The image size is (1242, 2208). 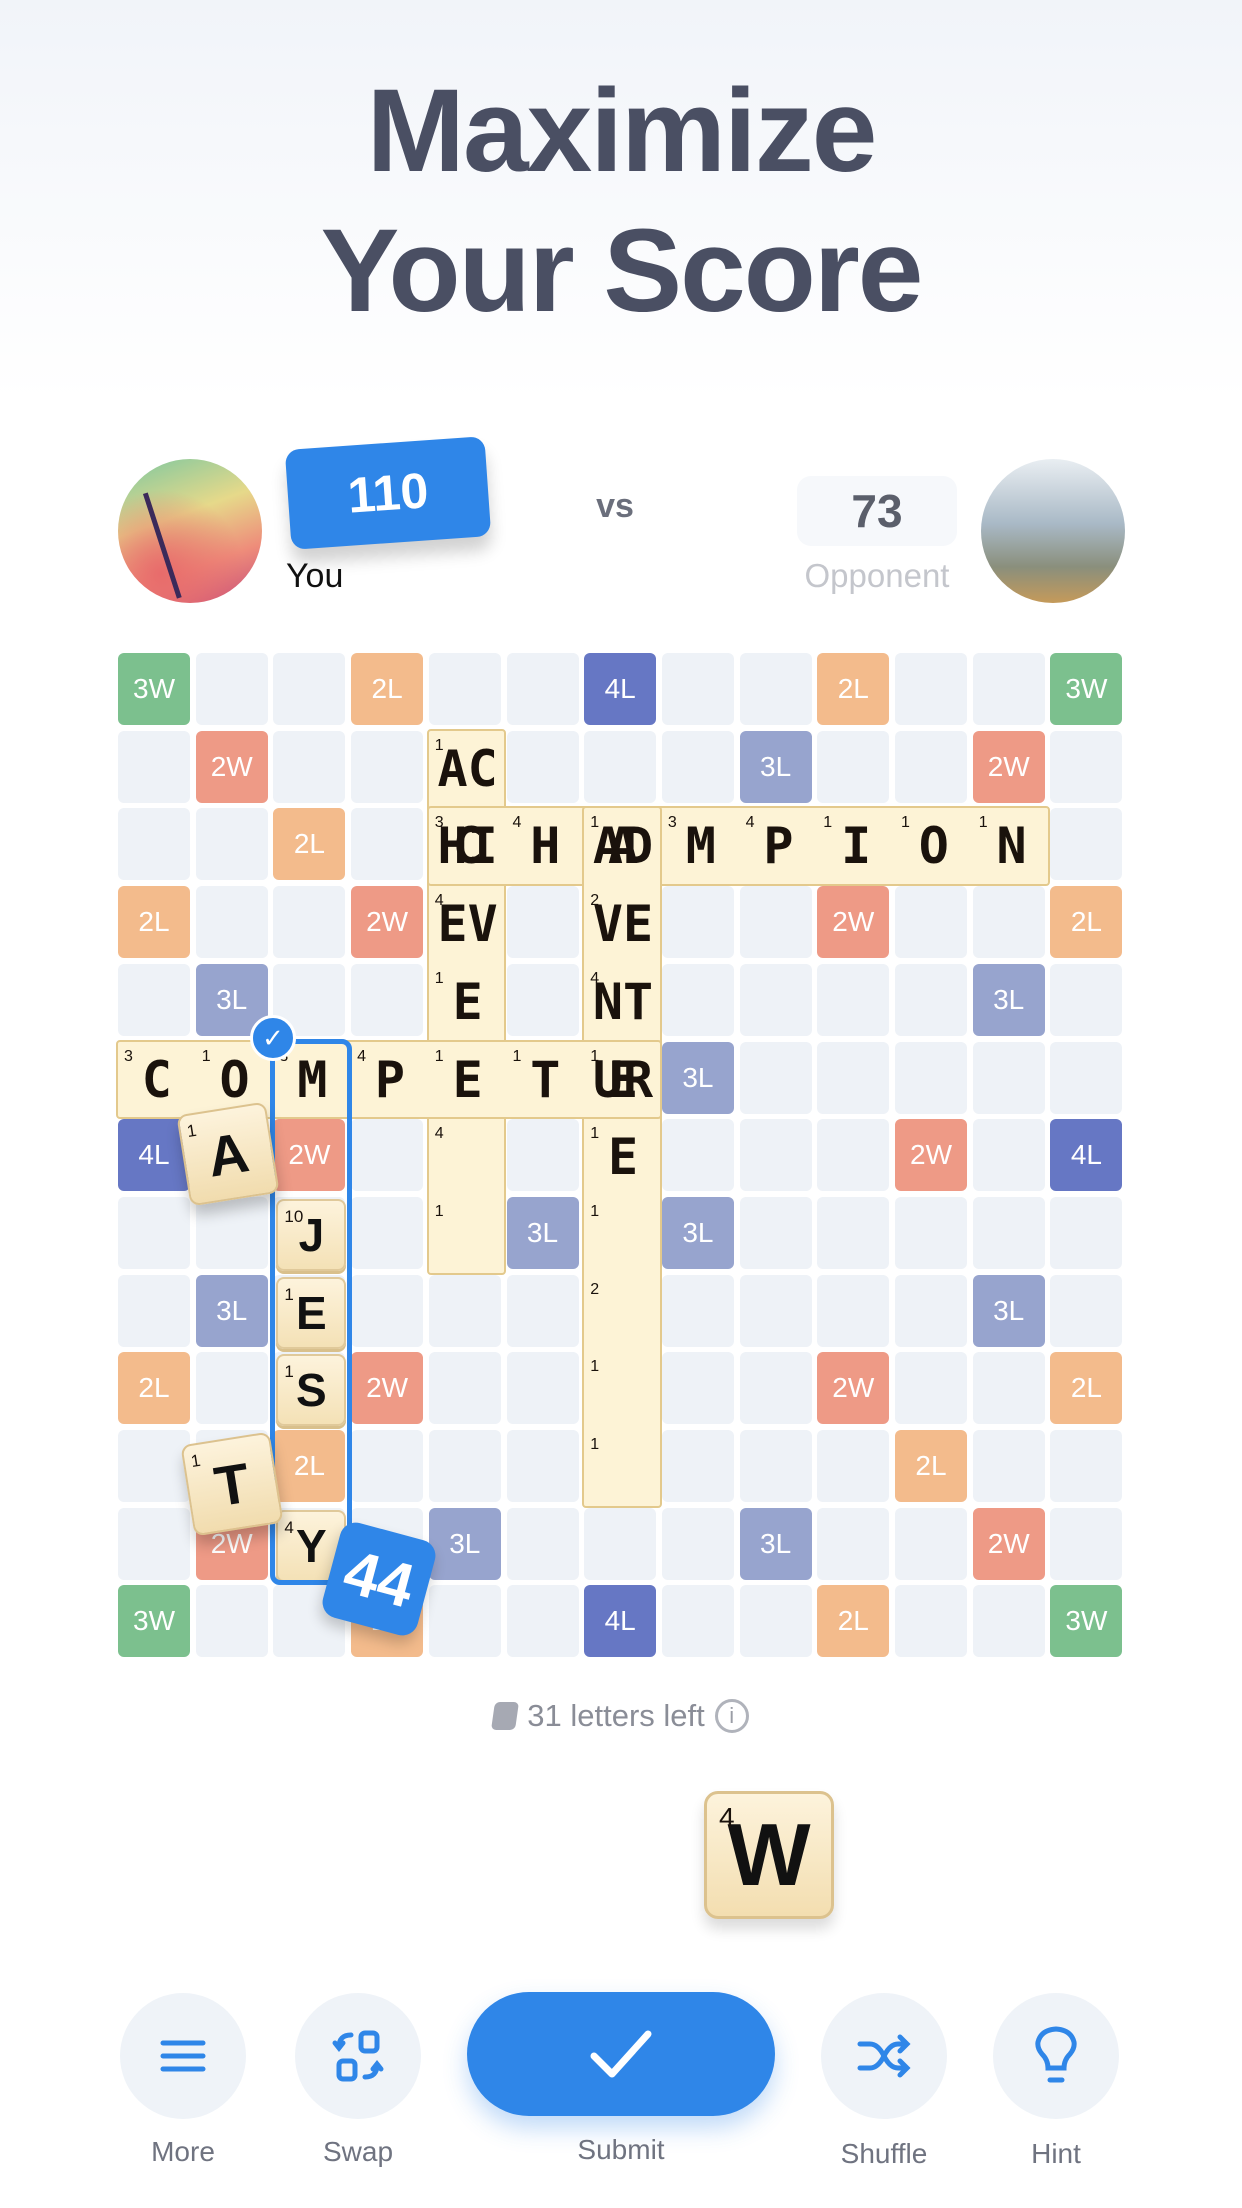 What do you see at coordinates (884, 2056) in the screenshot?
I see `shuffle-button` at bounding box center [884, 2056].